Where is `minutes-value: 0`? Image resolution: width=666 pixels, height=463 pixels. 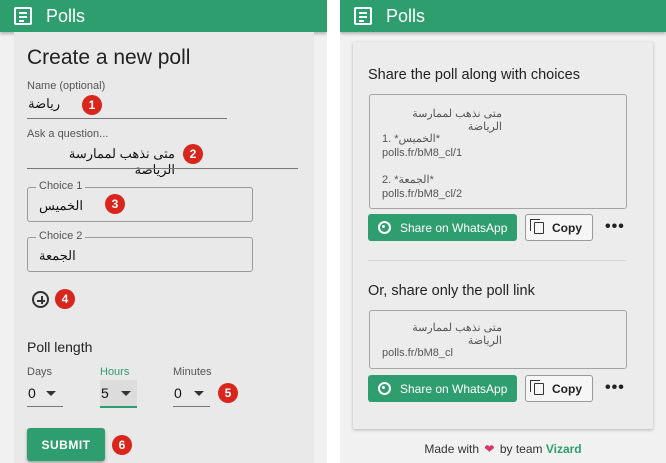 minutes-value: 0 is located at coordinates (178, 393).